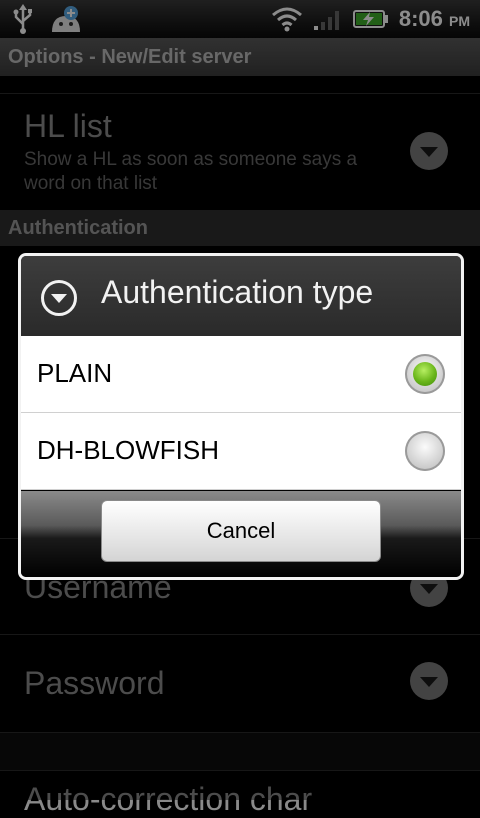 The image size is (480, 818). I want to click on dialog-footer: Cancel, so click(241, 534).